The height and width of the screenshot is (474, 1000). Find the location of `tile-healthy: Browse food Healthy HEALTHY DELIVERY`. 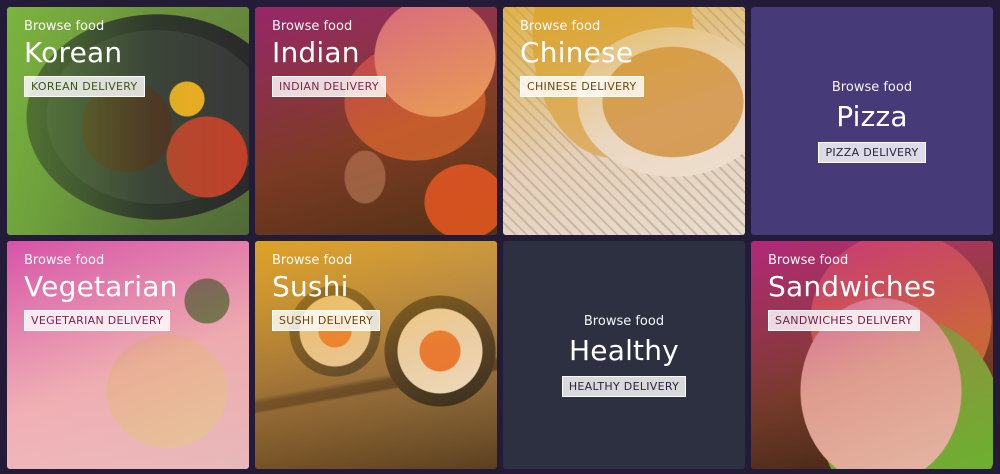

tile-healthy: Browse food Healthy HEALTHY DELIVERY is located at coordinates (624, 355).